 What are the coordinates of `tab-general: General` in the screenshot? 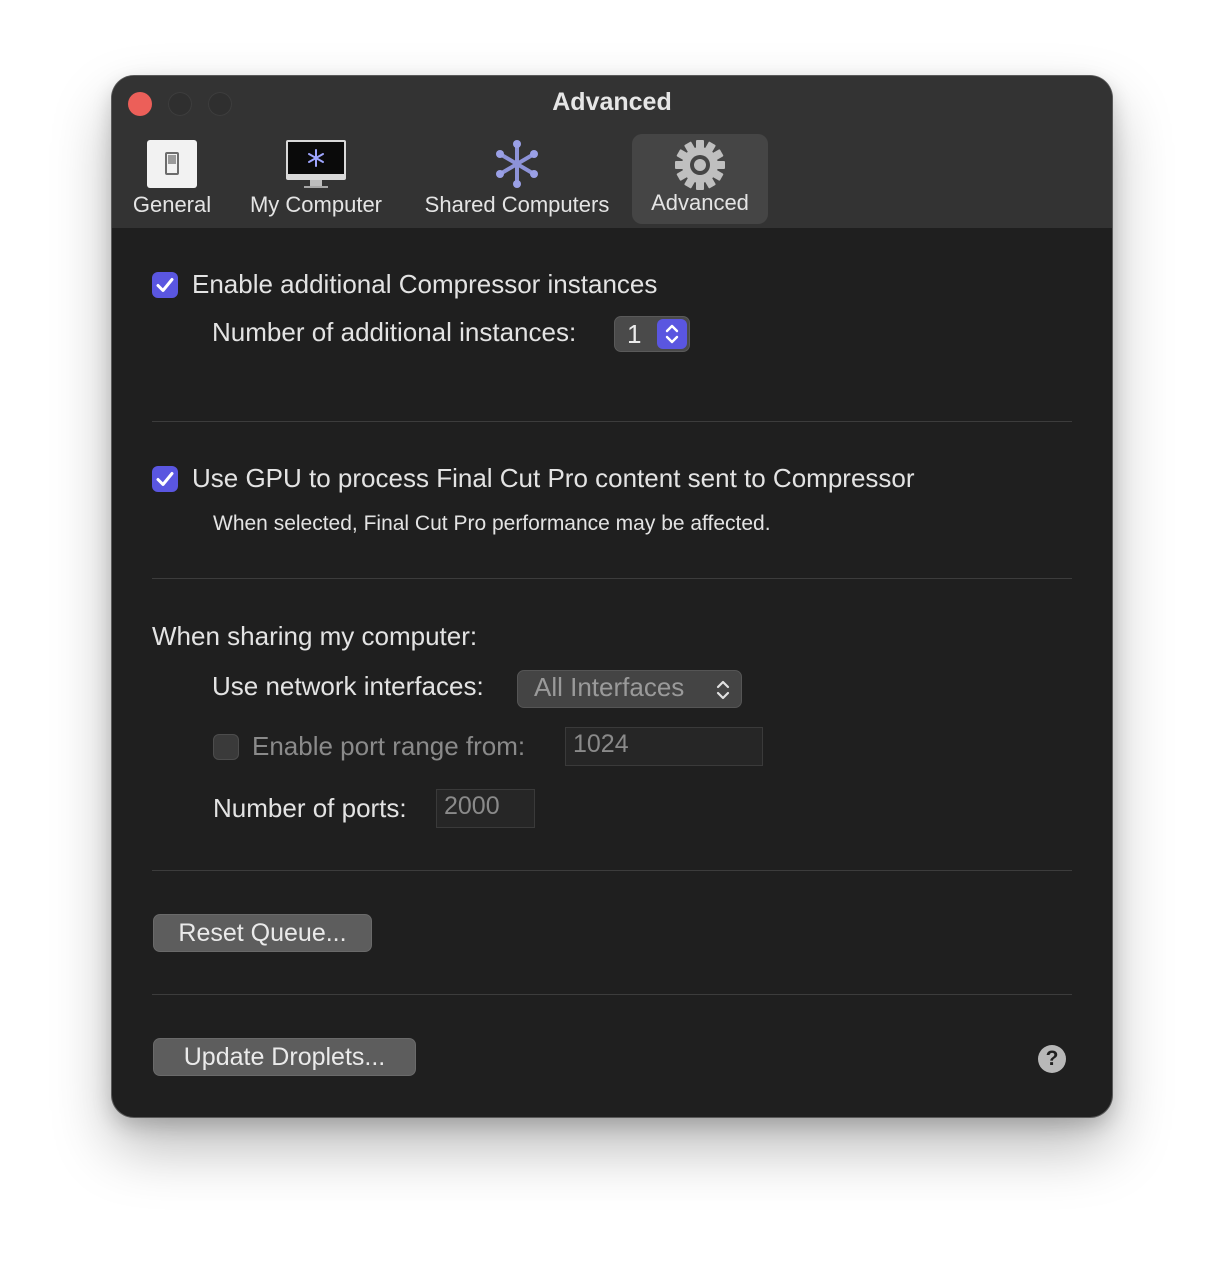 It's located at (172, 180).